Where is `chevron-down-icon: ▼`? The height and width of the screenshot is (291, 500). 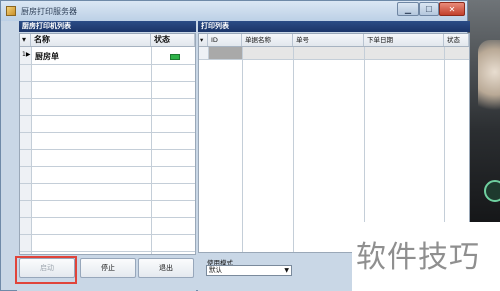
chevron-down-icon: ▼ is located at coordinates (286, 270).